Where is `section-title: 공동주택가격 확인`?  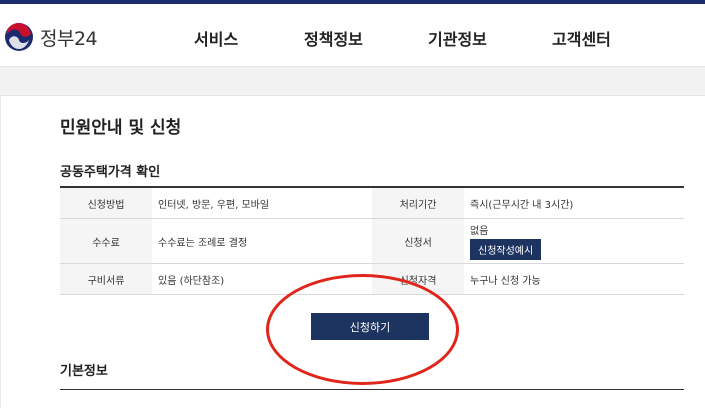 section-title: 공동주택가격 확인 is located at coordinates (110, 172).